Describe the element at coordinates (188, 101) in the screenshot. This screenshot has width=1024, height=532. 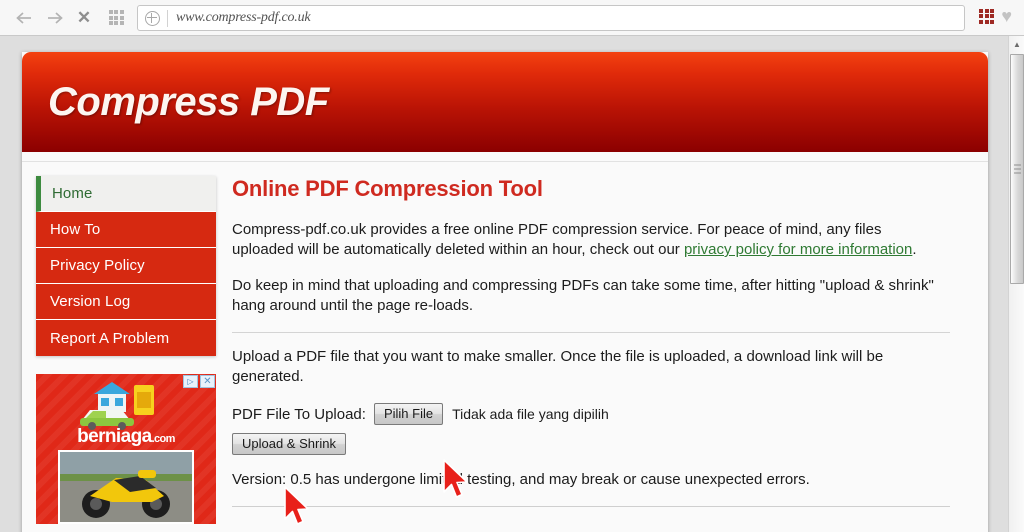
I see `site-title: Compress PDF` at that location.